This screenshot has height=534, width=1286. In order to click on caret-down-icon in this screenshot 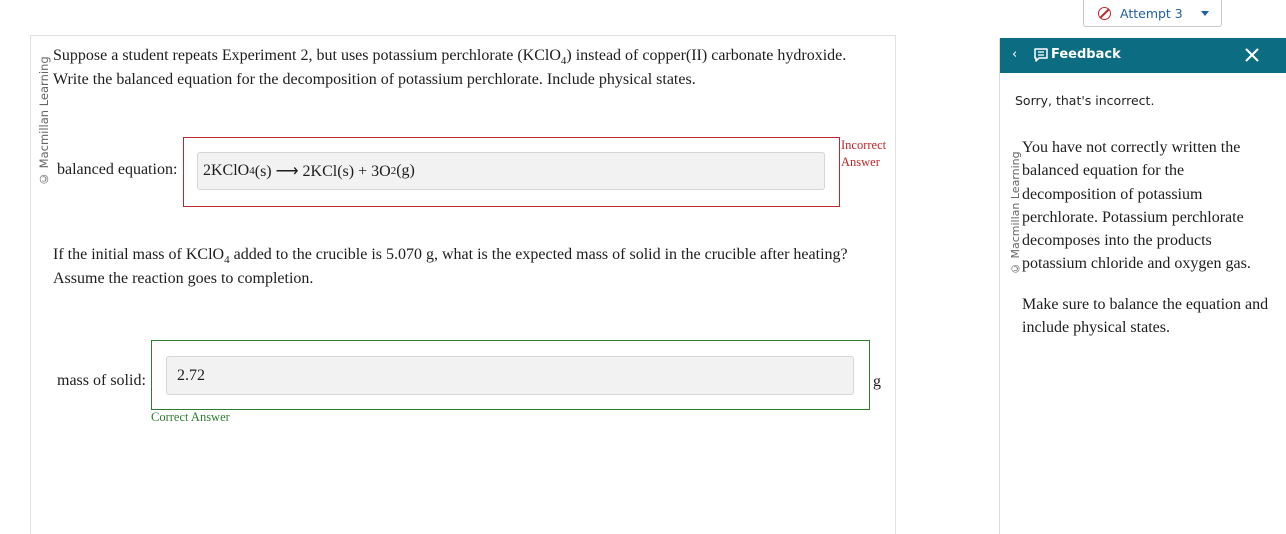, I will do `click(1205, 13)`.